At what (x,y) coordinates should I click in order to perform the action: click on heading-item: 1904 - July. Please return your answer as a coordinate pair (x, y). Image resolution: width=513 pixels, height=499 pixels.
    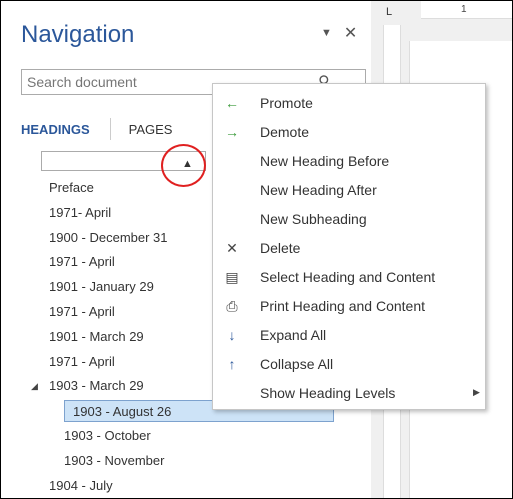
    Looking at the image, I should click on (81, 486).